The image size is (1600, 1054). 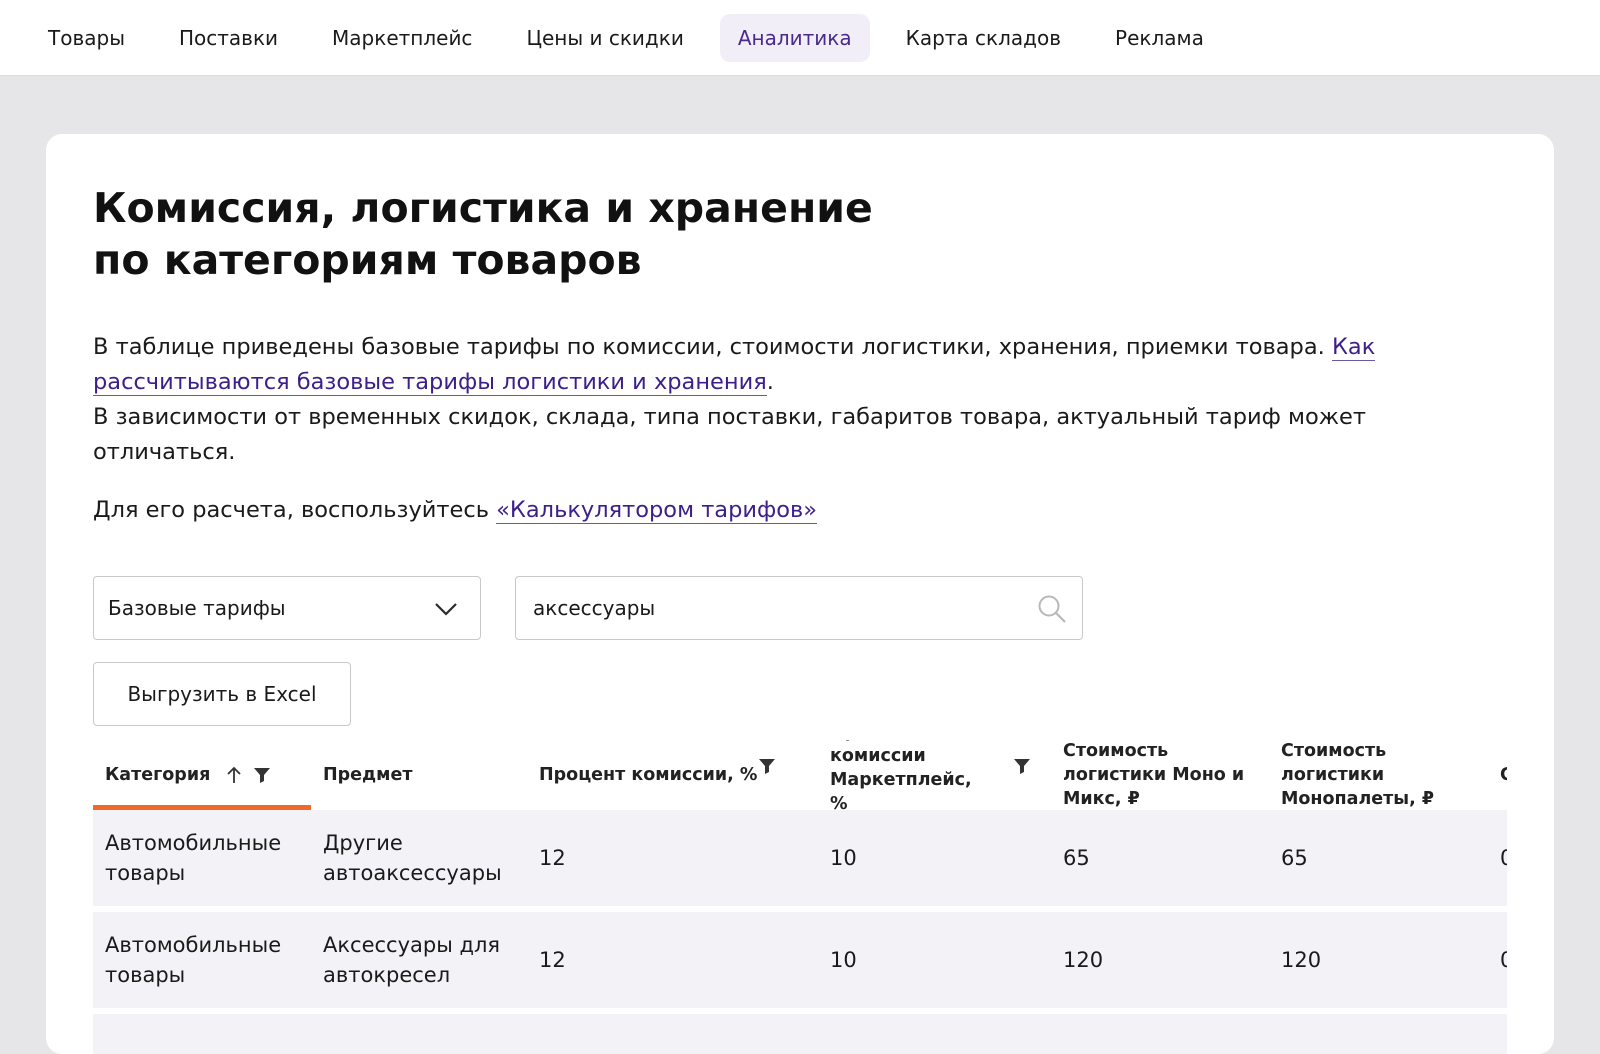 I want to click on nav-item-postavki: Поставки, so click(x=228, y=38).